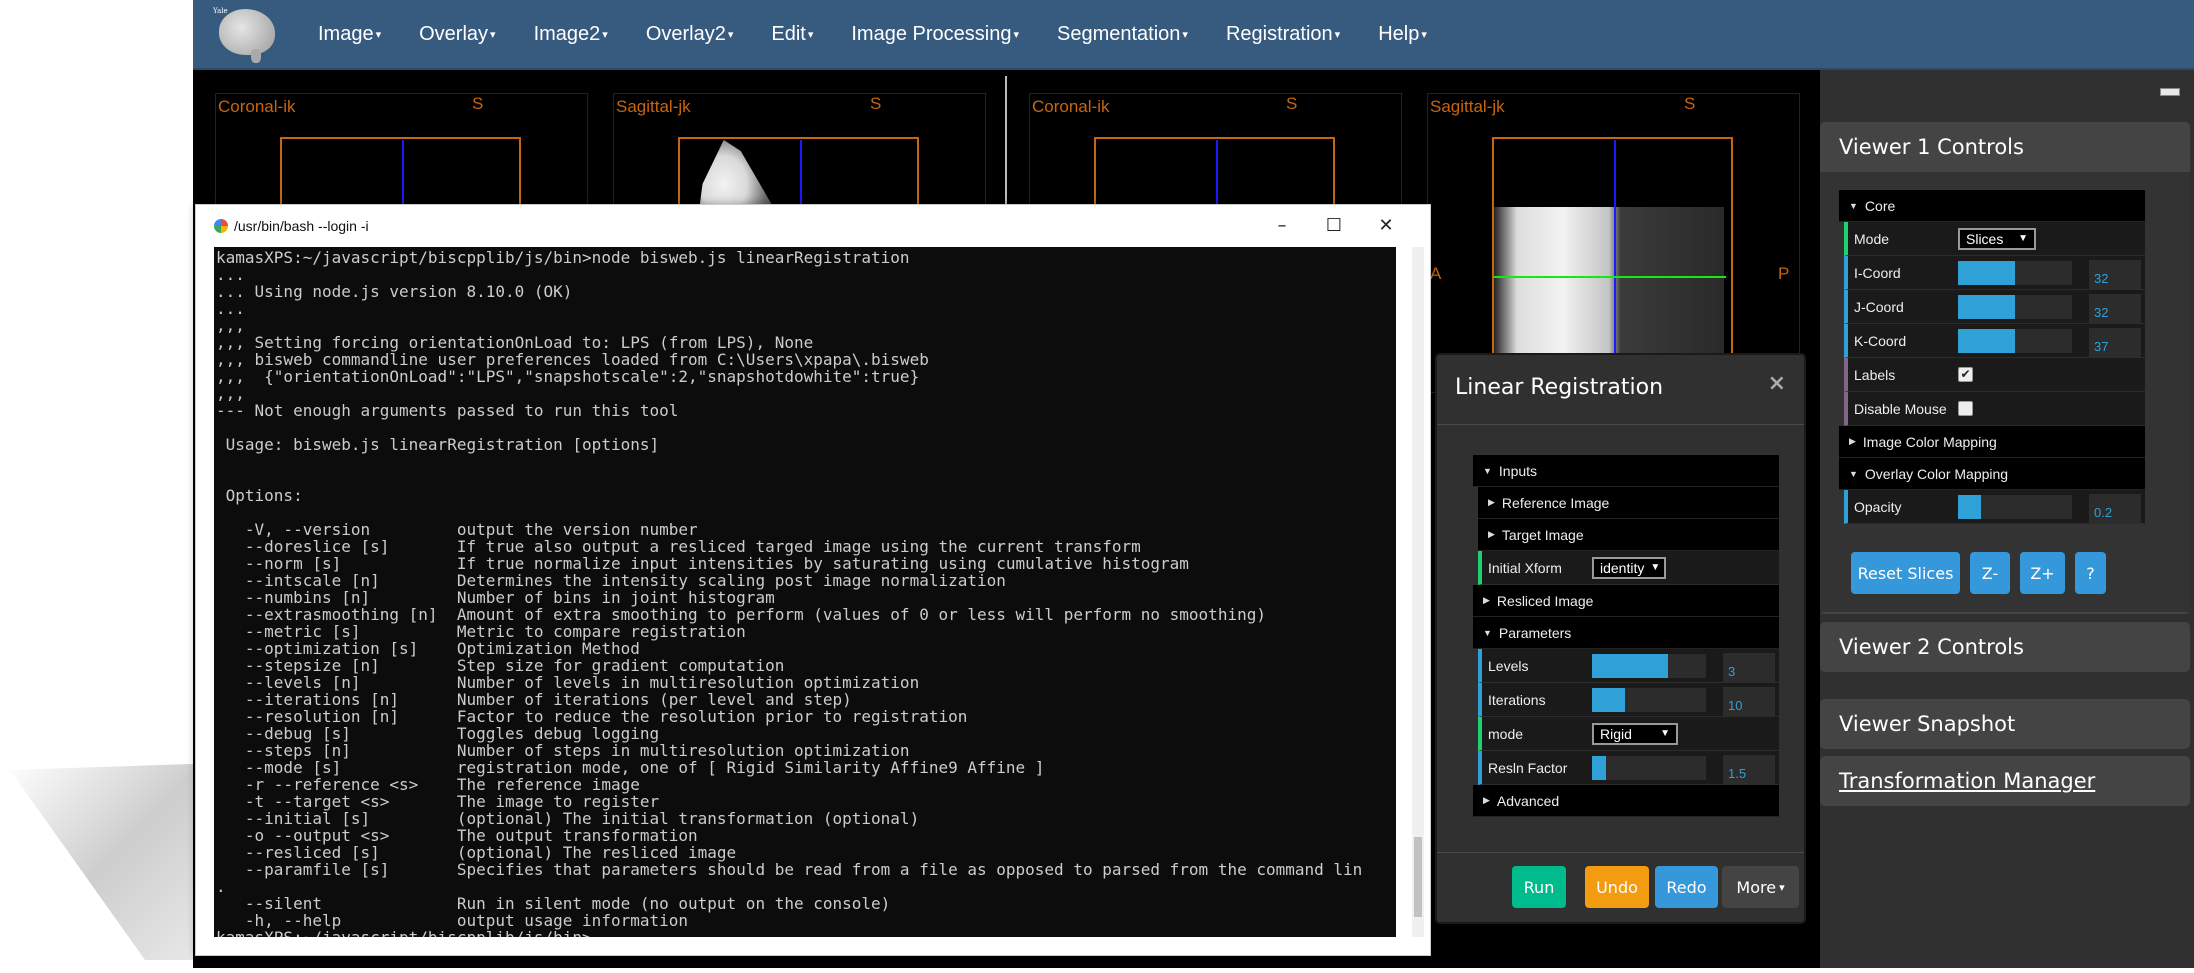 The height and width of the screenshot is (973, 2194). Describe the element at coordinates (1555, 502) in the screenshot. I see `folder-label: Reference Image` at that location.